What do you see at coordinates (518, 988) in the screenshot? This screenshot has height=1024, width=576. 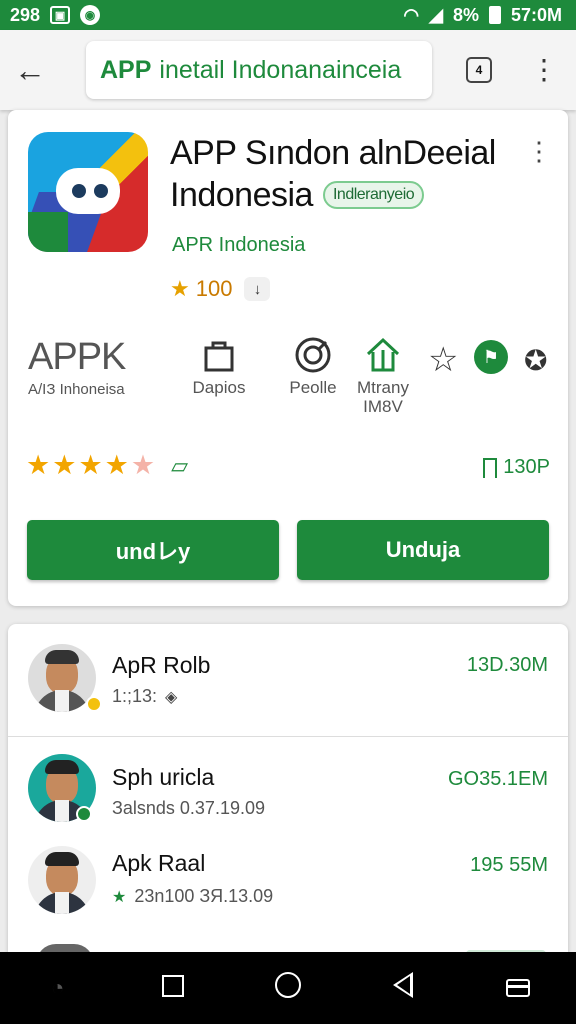 I see `recent-apps-icon` at bounding box center [518, 988].